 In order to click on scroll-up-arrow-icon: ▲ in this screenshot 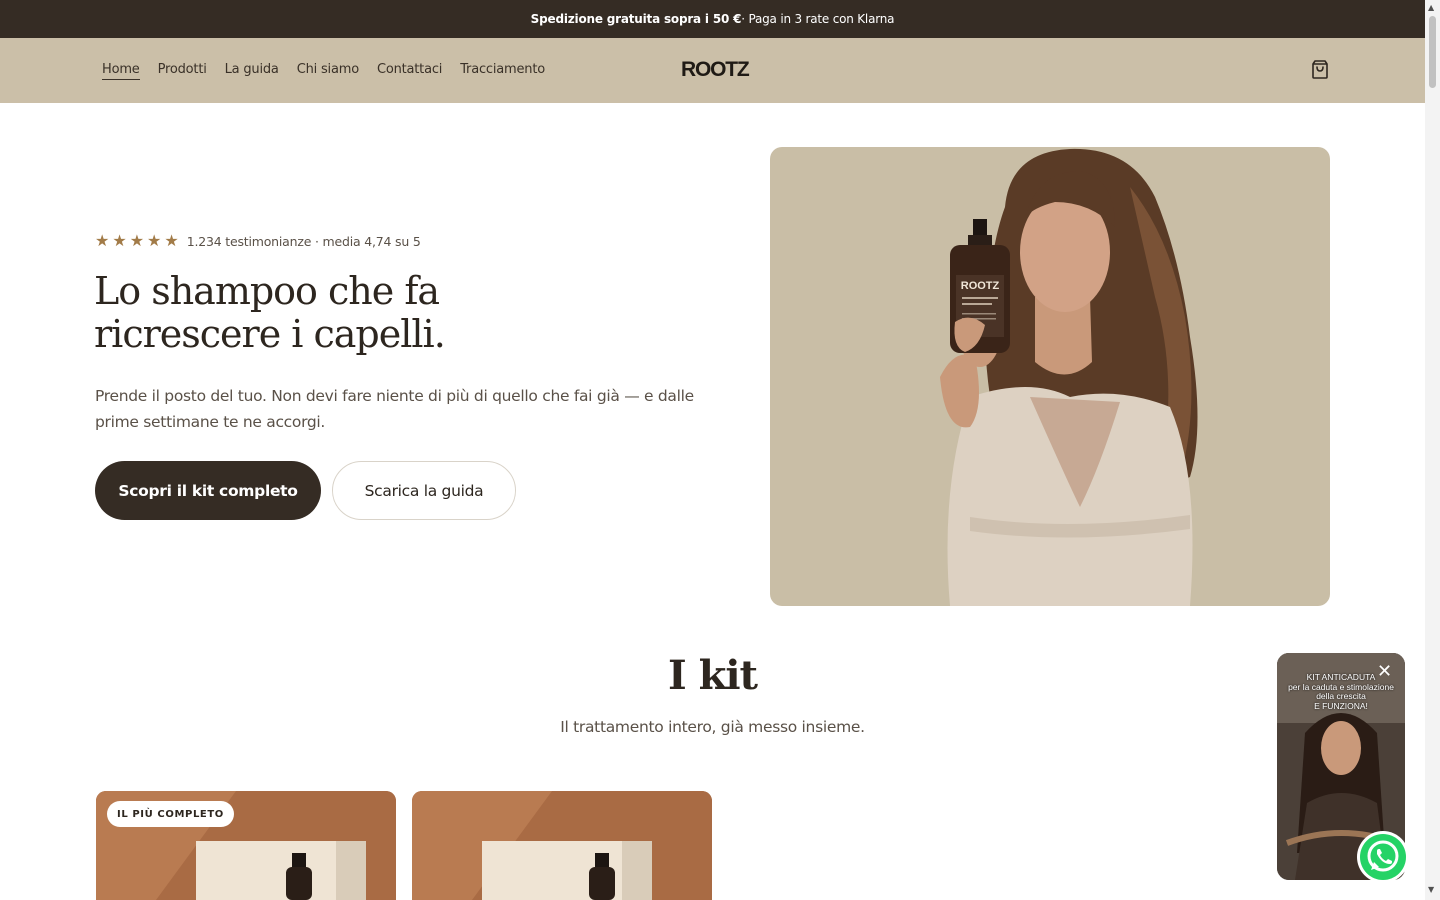, I will do `click(1431, 7)`.